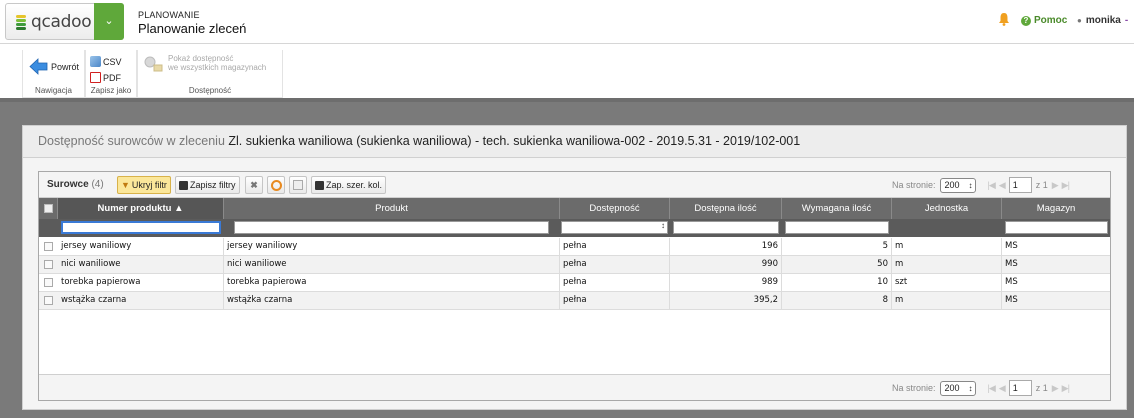  What do you see at coordinates (141, 264) in the screenshot?
I see `cell-number: nici waniliowe` at bounding box center [141, 264].